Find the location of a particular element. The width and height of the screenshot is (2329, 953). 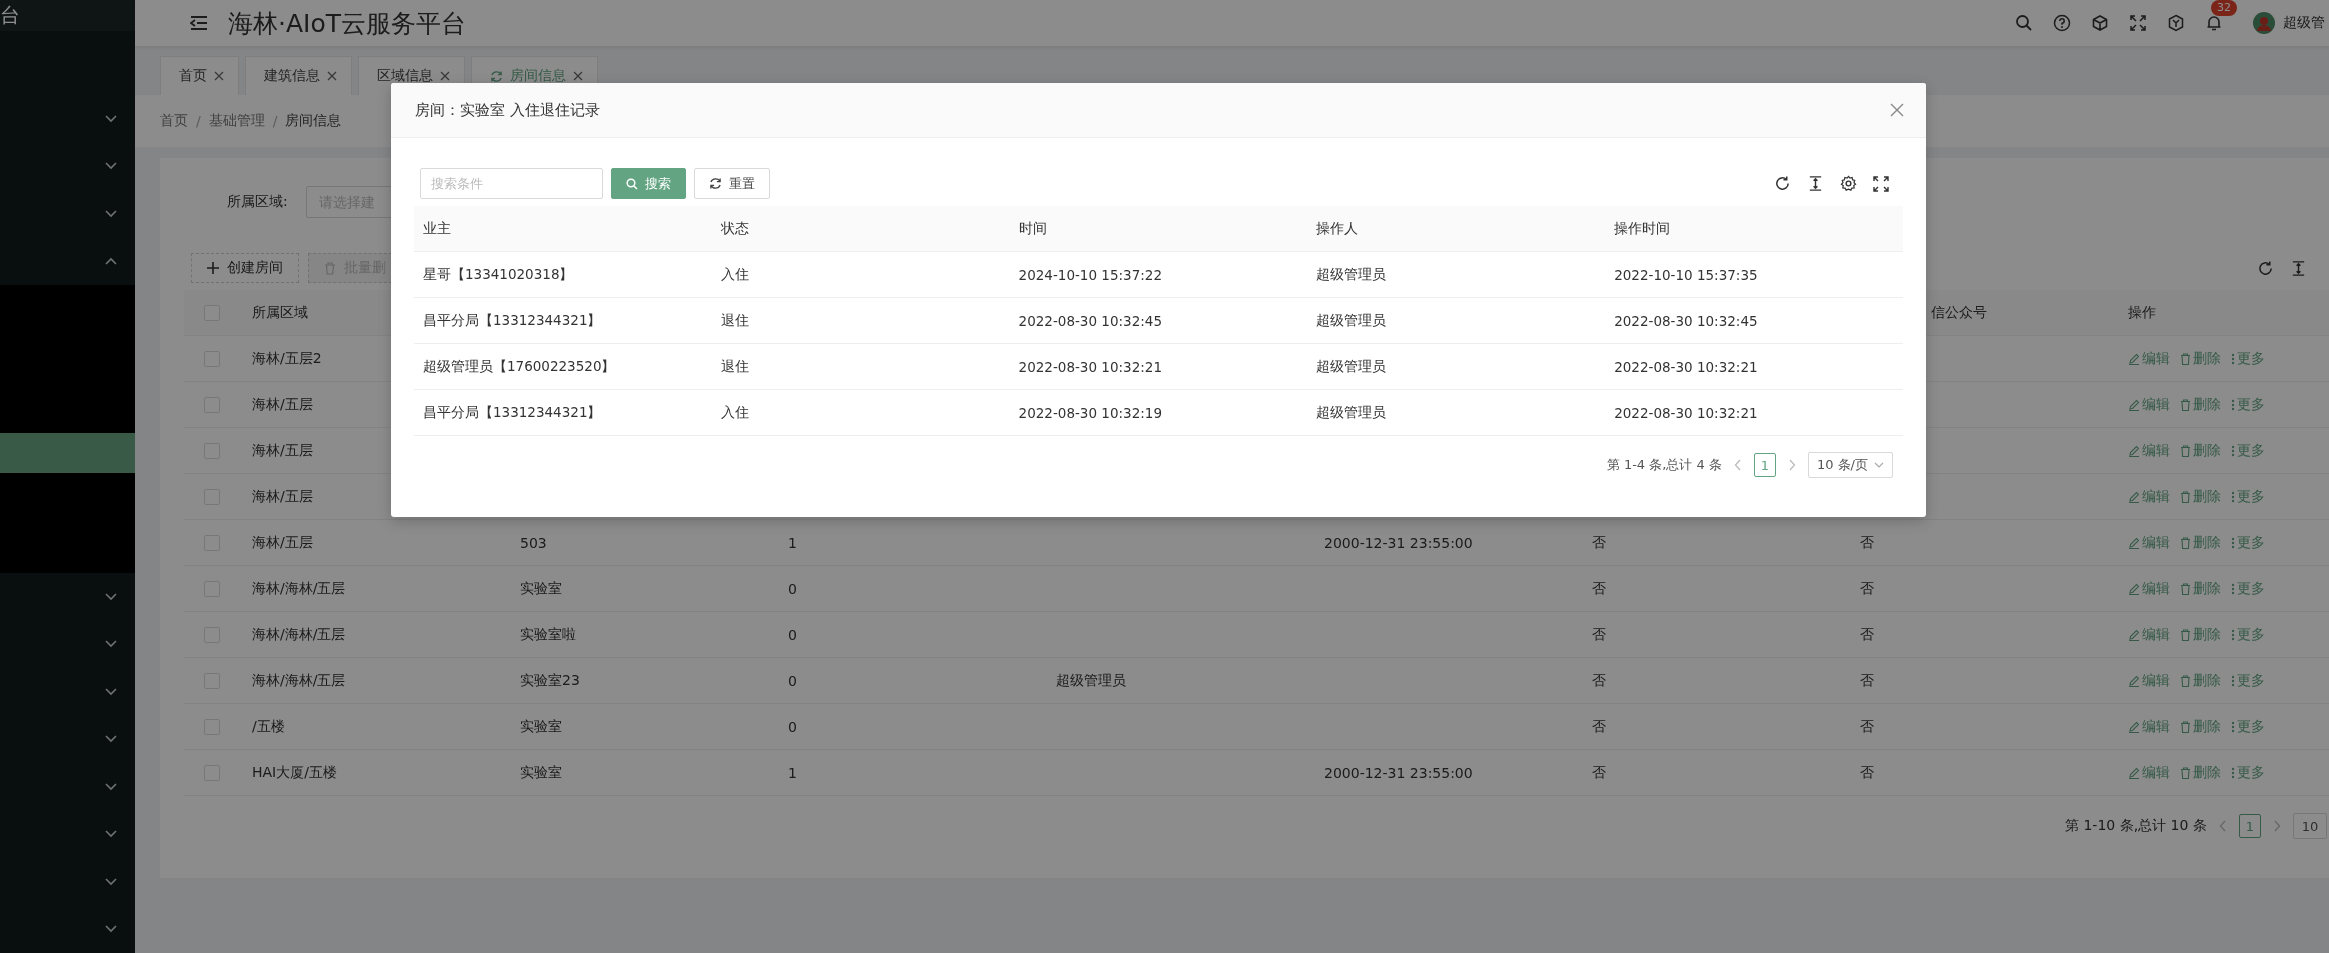

breadcrumb-link: 基础管理 is located at coordinates (236, 121).